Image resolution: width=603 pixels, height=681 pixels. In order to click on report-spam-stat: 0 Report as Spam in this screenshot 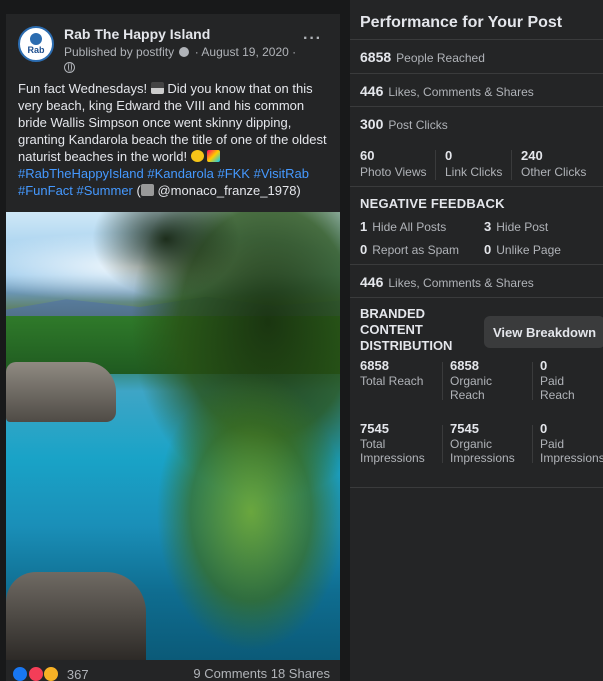, I will do `click(409, 249)`.